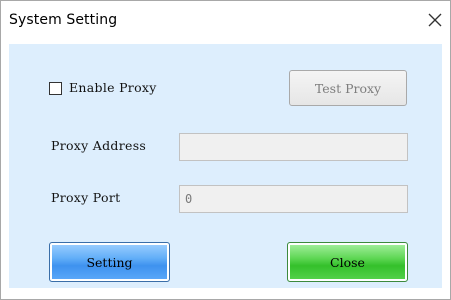  Describe the element at coordinates (55, 88) in the screenshot. I see `enable-proxy-checkbox` at that location.